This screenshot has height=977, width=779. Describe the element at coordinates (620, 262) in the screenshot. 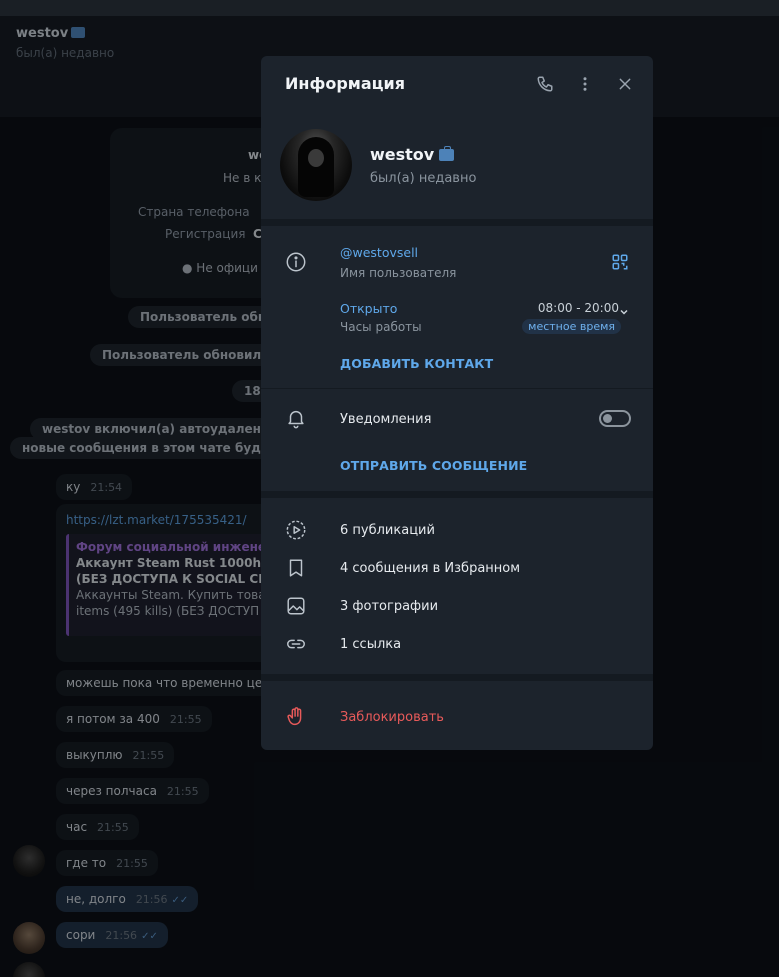

I see `qr-code-icon` at that location.